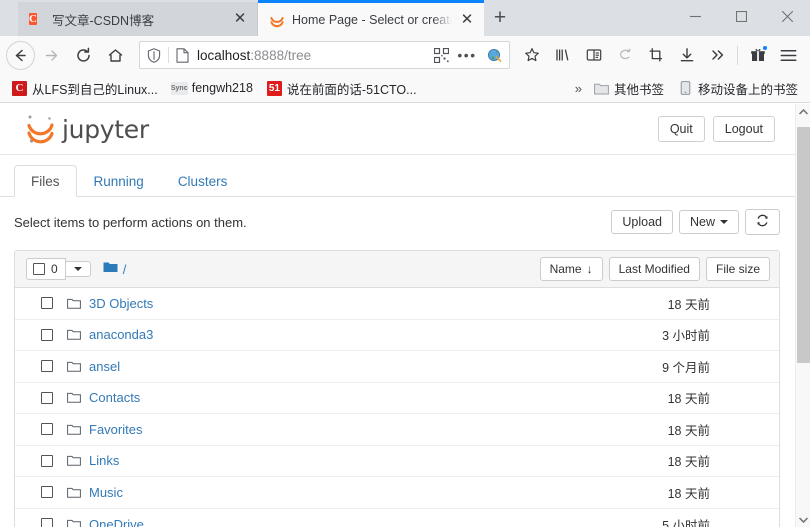 The image size is (810, 527). Describe the element at coordinates (397, 129) in the screenshot. I see `jupyter-header: jupyter Quit Logout` at that location.